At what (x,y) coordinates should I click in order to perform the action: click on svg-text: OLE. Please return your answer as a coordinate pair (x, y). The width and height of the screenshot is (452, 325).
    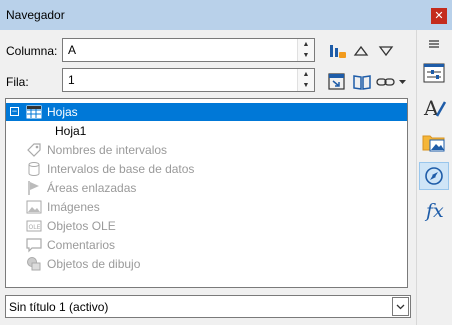
    Looking at the image, I should click on (35, 227).